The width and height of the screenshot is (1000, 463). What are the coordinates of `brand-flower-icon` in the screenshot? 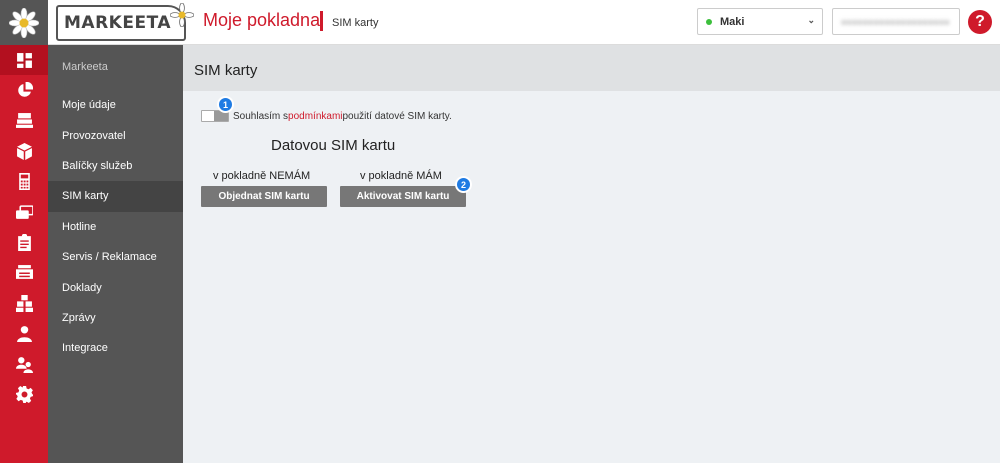 It's located at (182, 15).